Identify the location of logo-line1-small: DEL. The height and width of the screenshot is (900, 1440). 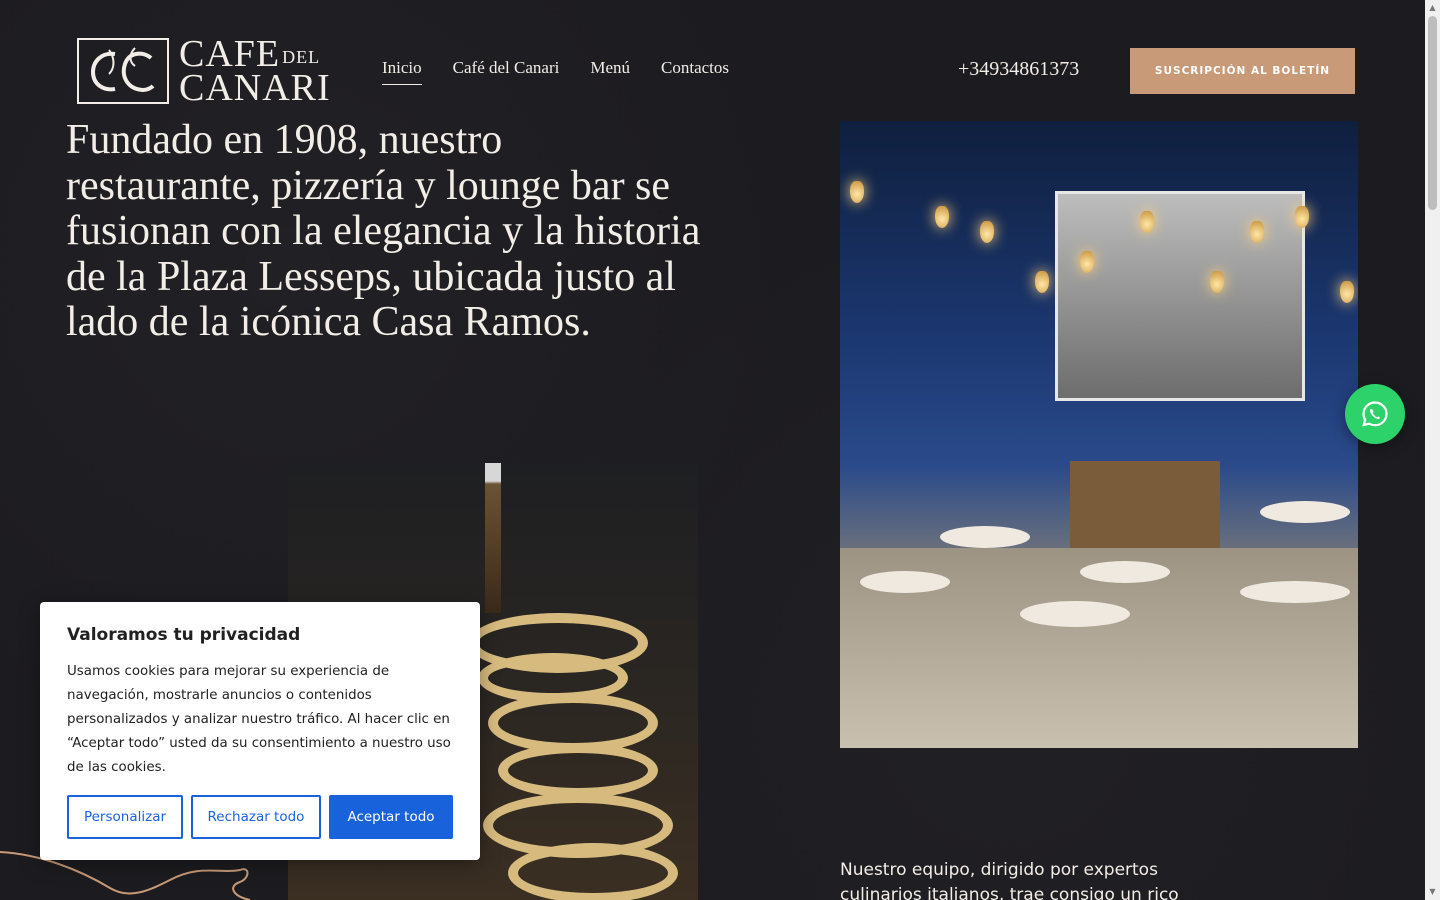
(301, 57).